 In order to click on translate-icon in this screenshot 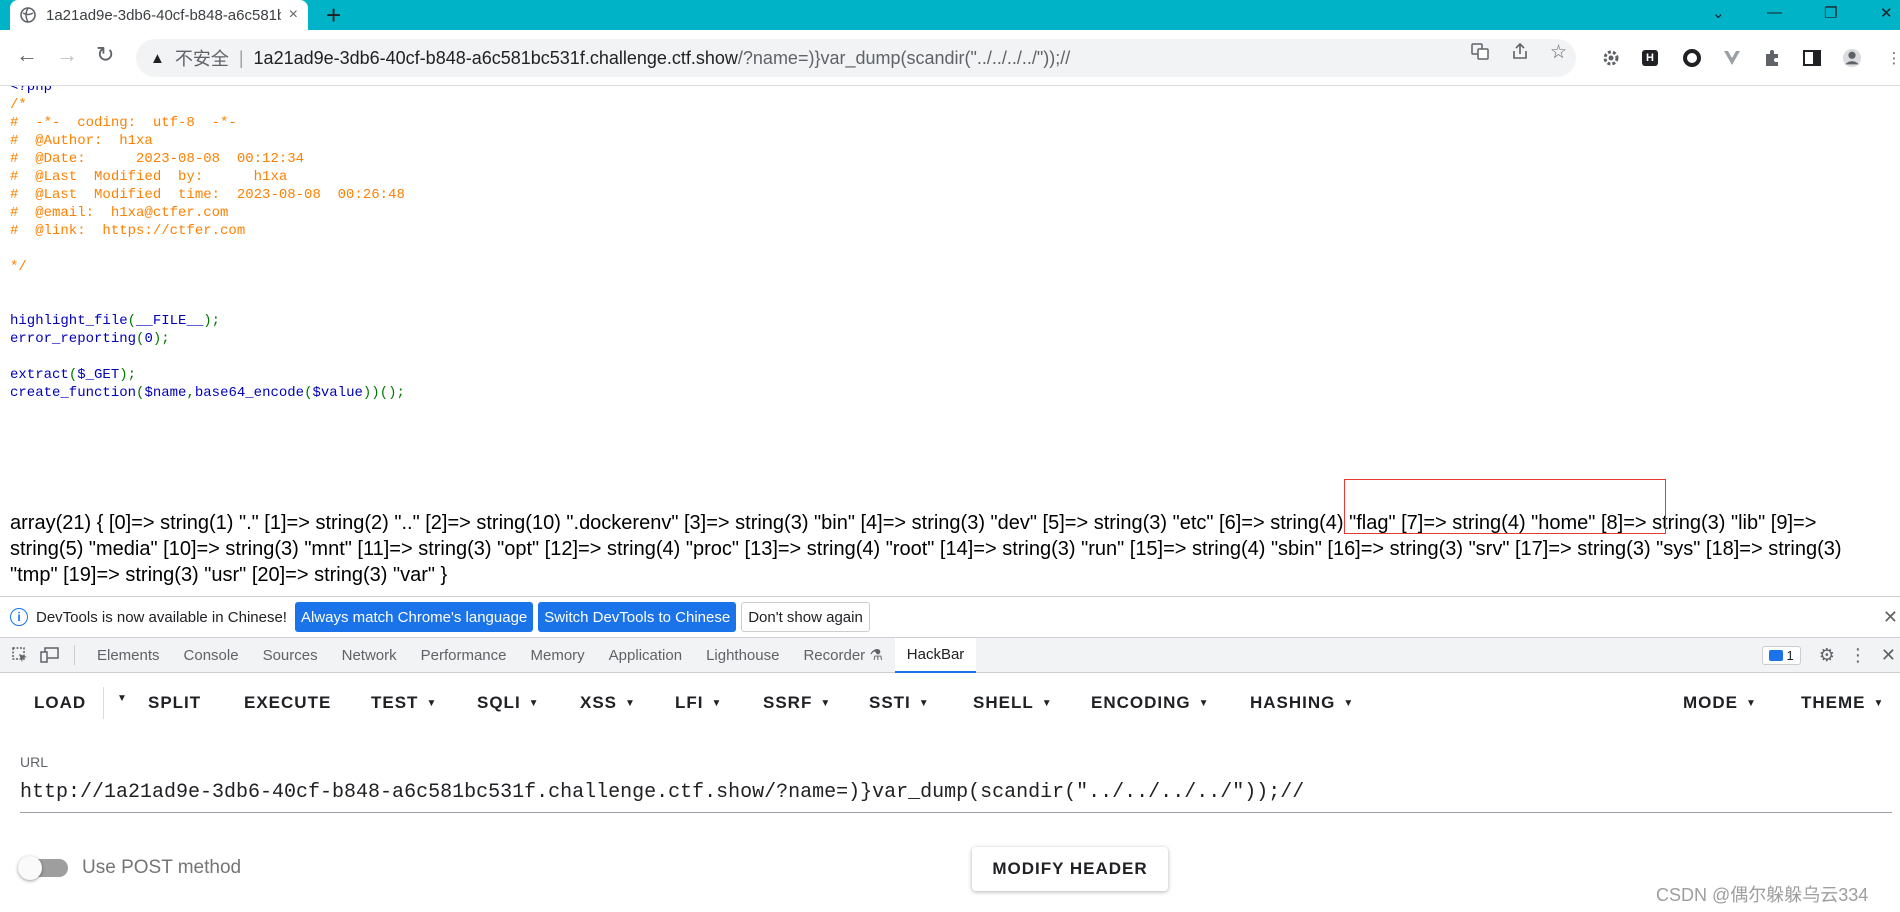, I will do `click(1480, 54)`.